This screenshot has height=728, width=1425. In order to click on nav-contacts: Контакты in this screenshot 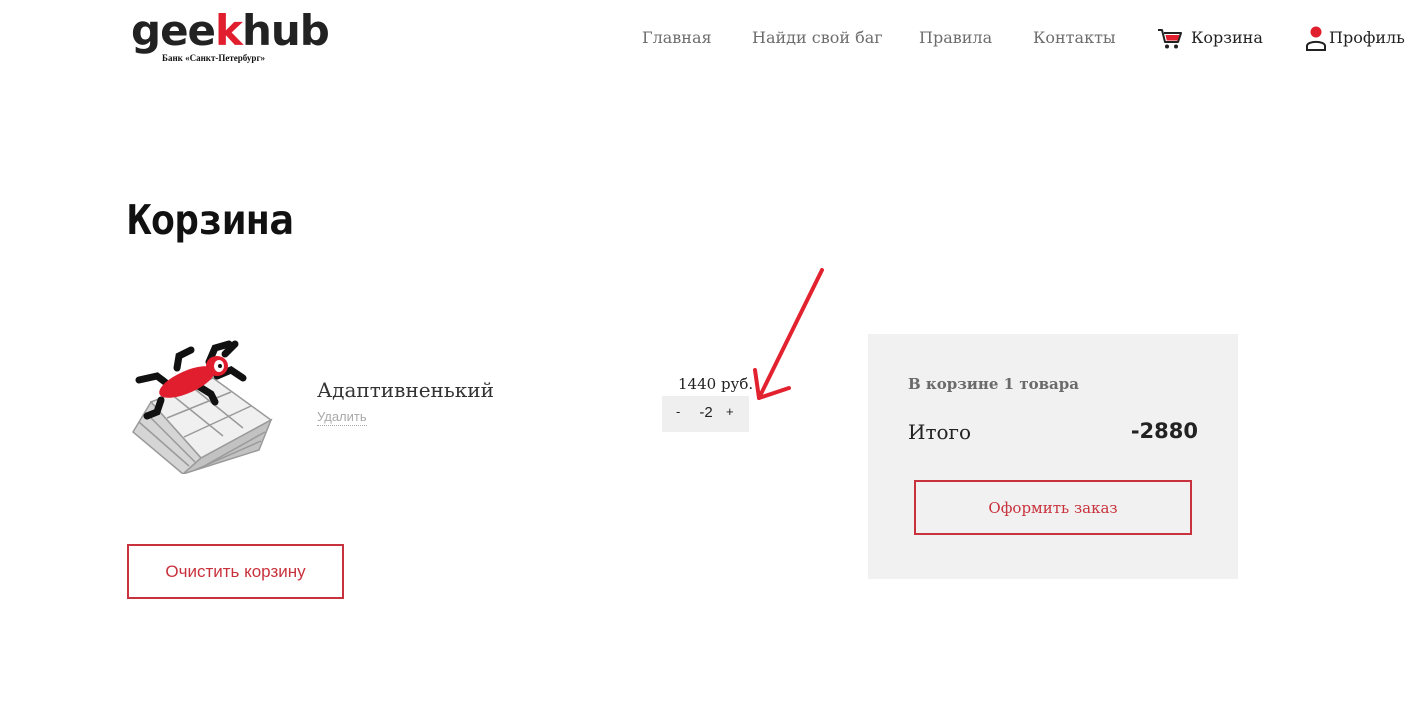, I will do `click(1074, 38)`.